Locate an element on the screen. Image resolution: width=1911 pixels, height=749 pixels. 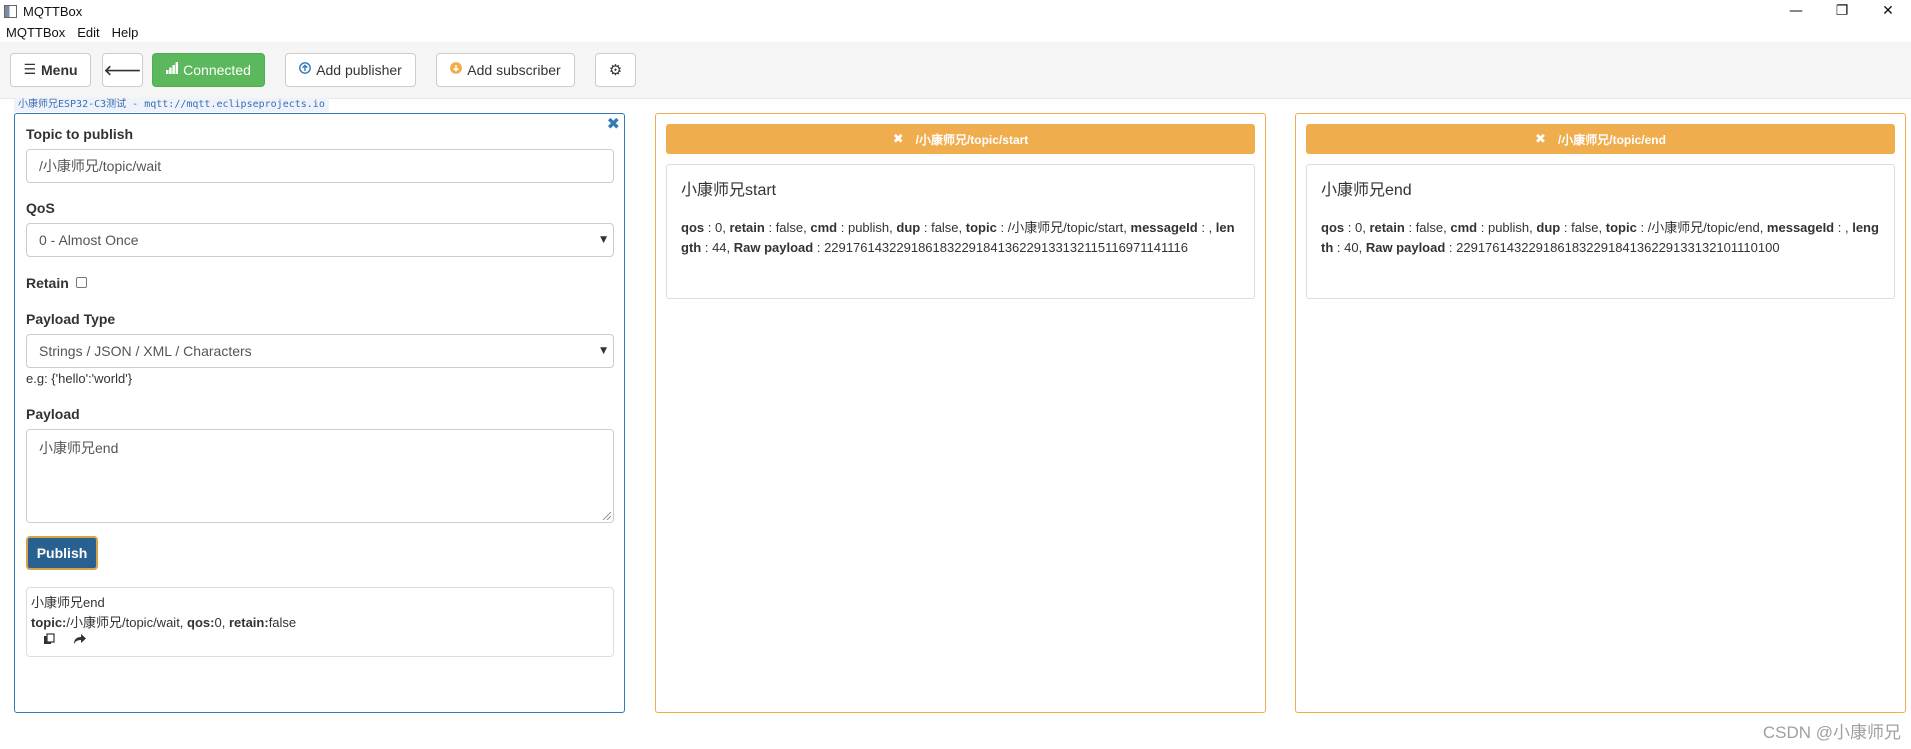
history-topic-key: topic: is located at coordinates (49, 622).